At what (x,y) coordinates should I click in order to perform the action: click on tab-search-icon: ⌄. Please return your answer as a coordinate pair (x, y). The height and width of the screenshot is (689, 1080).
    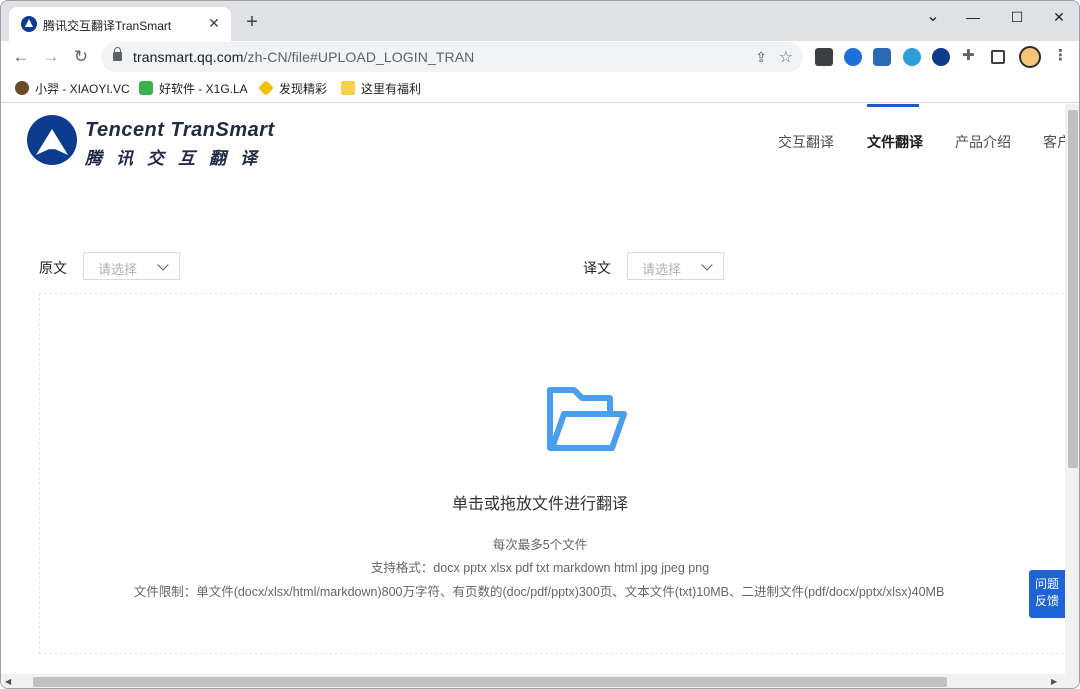
    Looking at the image, I should click on (933, 17).